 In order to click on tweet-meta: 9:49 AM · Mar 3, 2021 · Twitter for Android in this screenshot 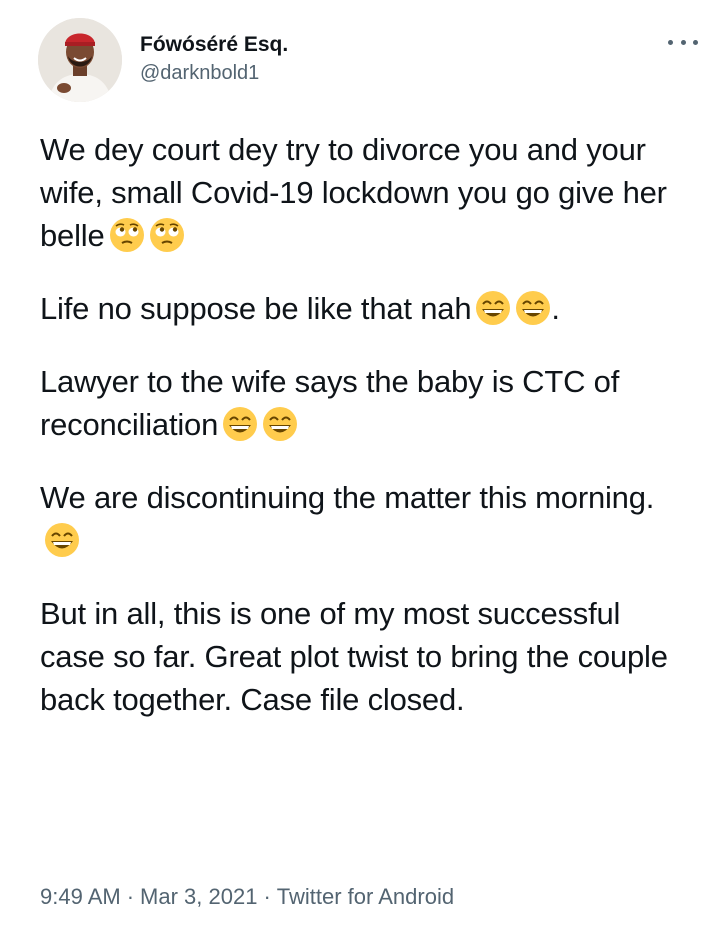, I will do `click(247, 897)`.